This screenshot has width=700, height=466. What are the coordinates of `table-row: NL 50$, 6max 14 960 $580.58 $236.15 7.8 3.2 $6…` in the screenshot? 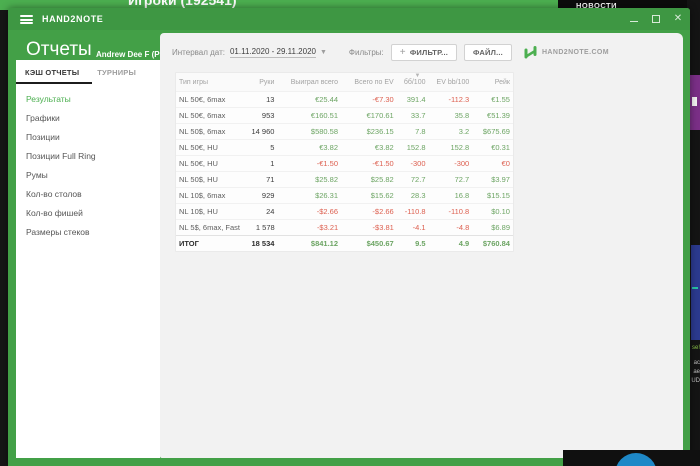 It's located at (344, 131).